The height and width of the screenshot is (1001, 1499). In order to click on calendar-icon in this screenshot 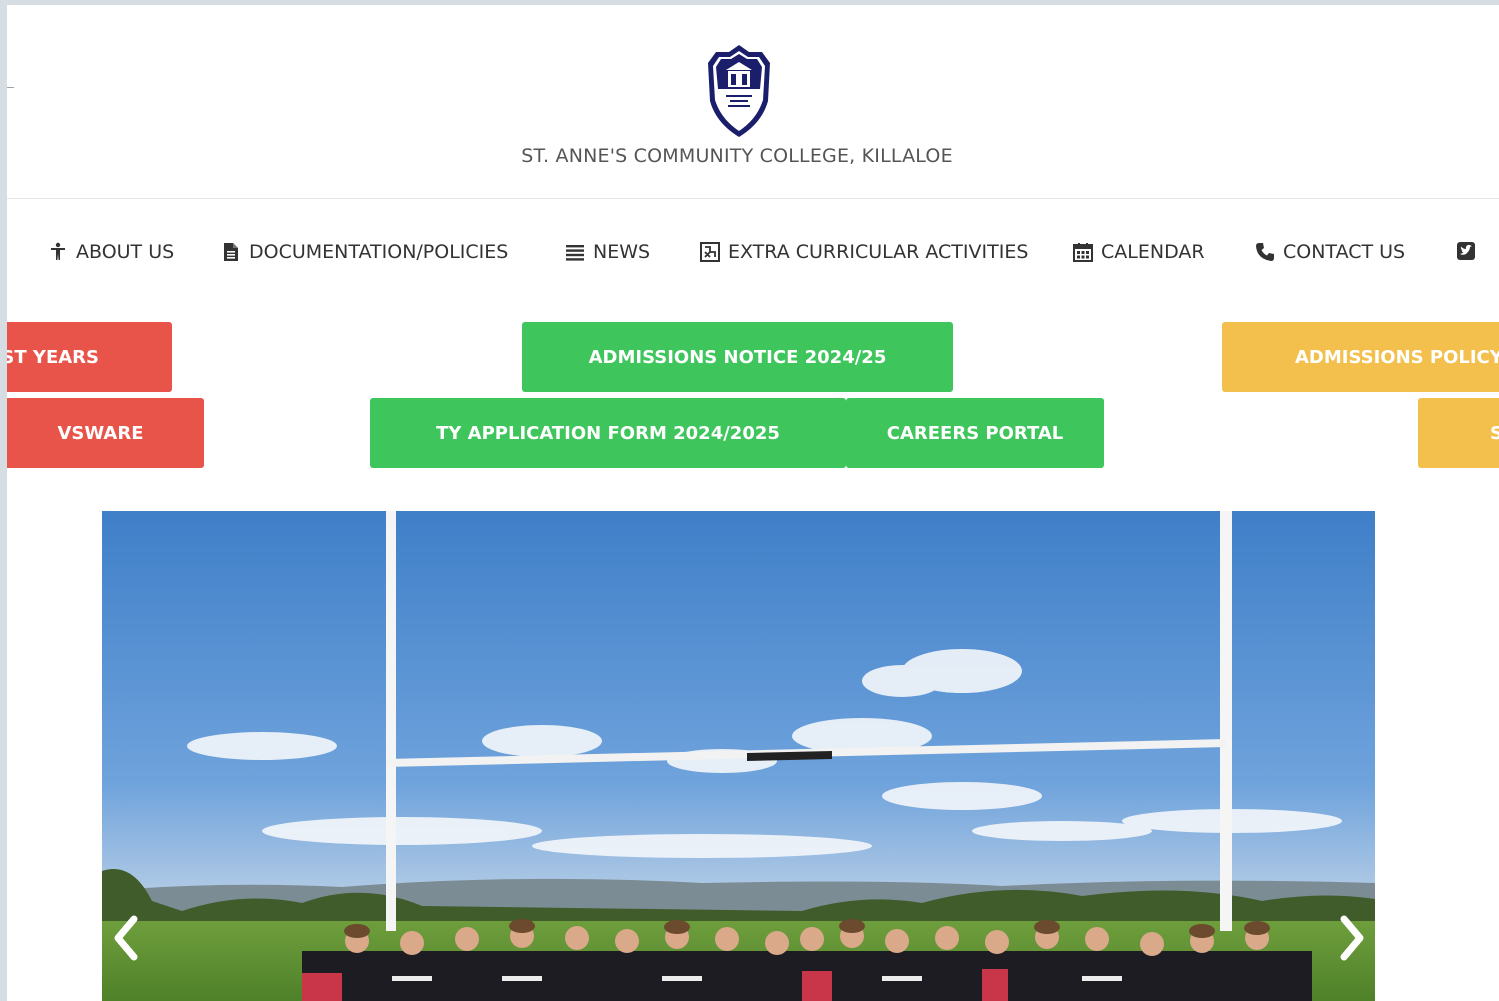, I will do `click(1083, 252)`.